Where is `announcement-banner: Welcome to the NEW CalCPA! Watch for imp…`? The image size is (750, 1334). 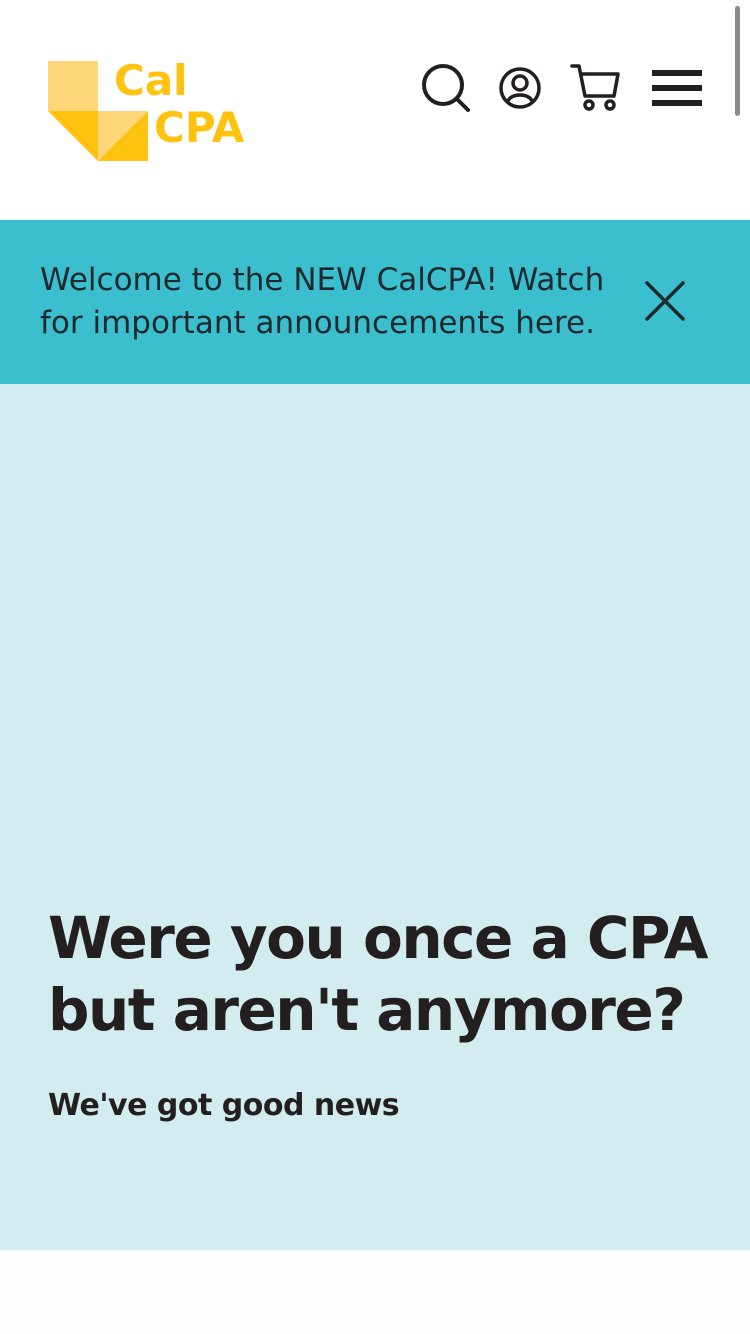
announcement-banner: Welcome to the NEW CalCPA! Watch for imp… is located at coordinates (375, 302).